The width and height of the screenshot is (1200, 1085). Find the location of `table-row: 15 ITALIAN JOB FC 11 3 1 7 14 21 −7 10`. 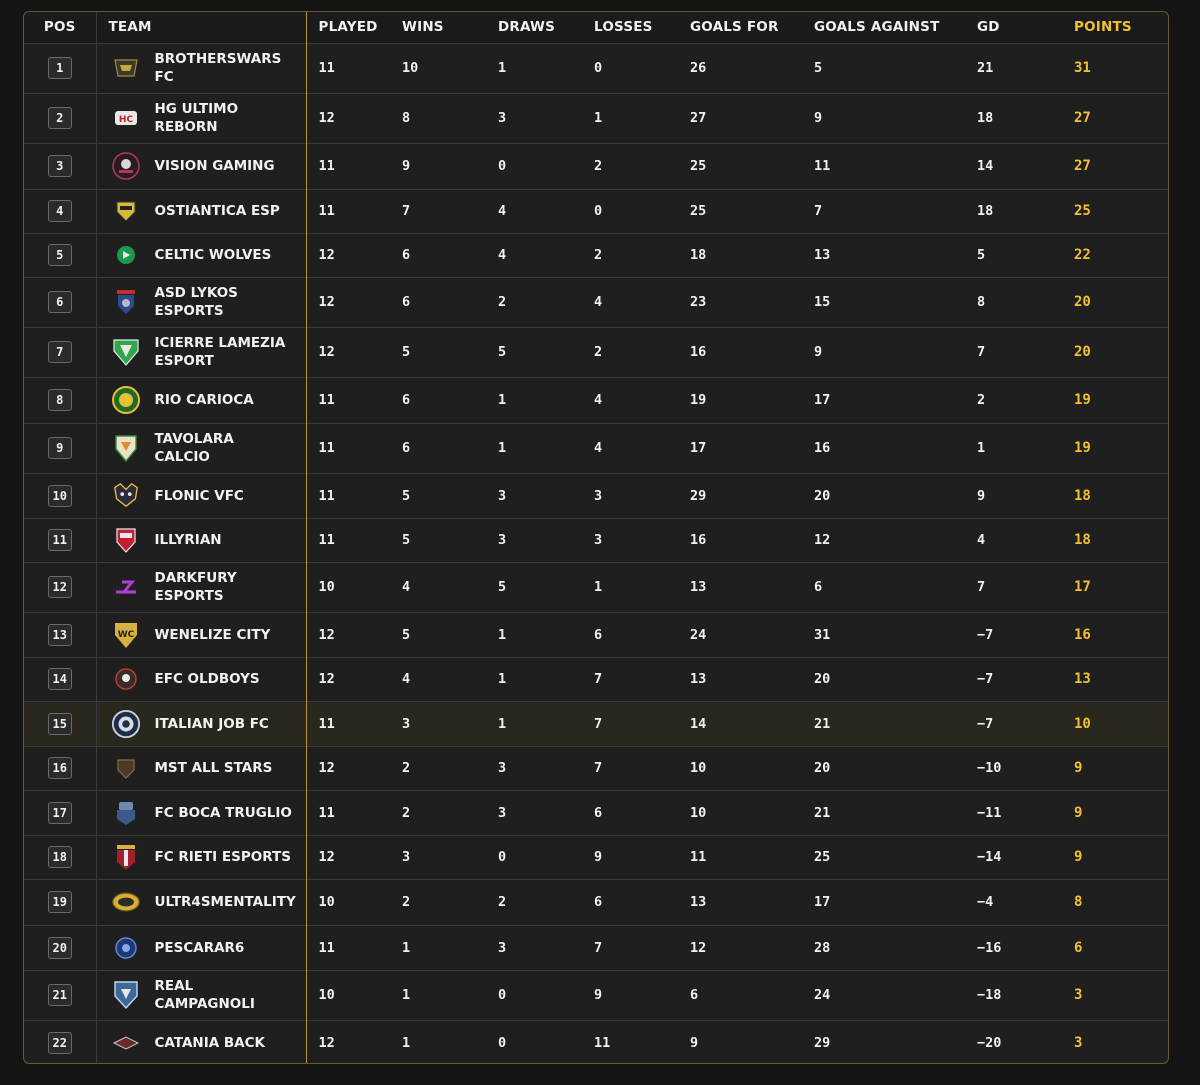

table-row: 15 ITALIAN JOB FC 11 3 1 7 14 21 −7 10 is located at coordinates (596, 723).